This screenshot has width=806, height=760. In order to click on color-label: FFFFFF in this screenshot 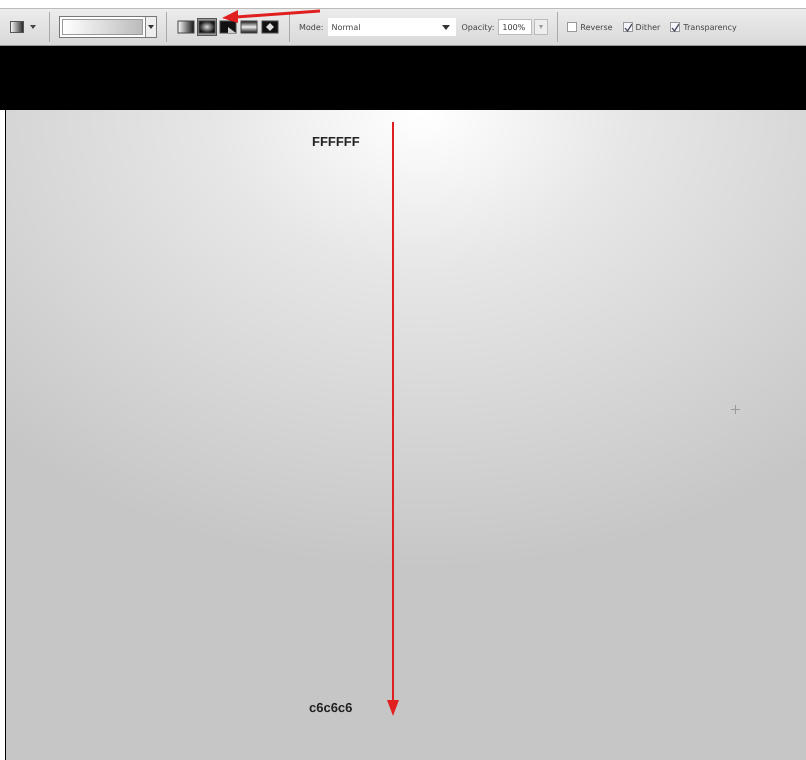, I will do `click(336, 141)`.